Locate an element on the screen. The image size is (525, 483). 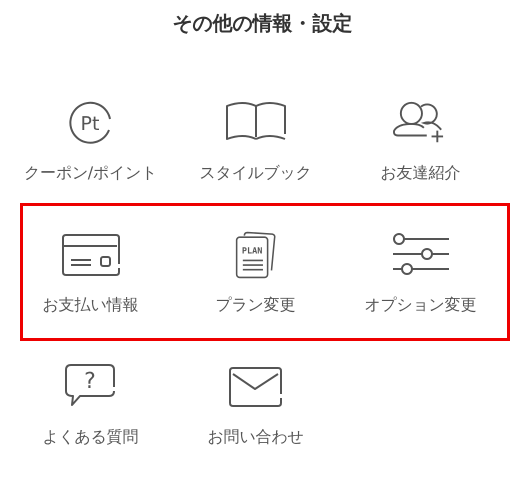
menu-label: プラン変更 is located at coordinates (256, 305).